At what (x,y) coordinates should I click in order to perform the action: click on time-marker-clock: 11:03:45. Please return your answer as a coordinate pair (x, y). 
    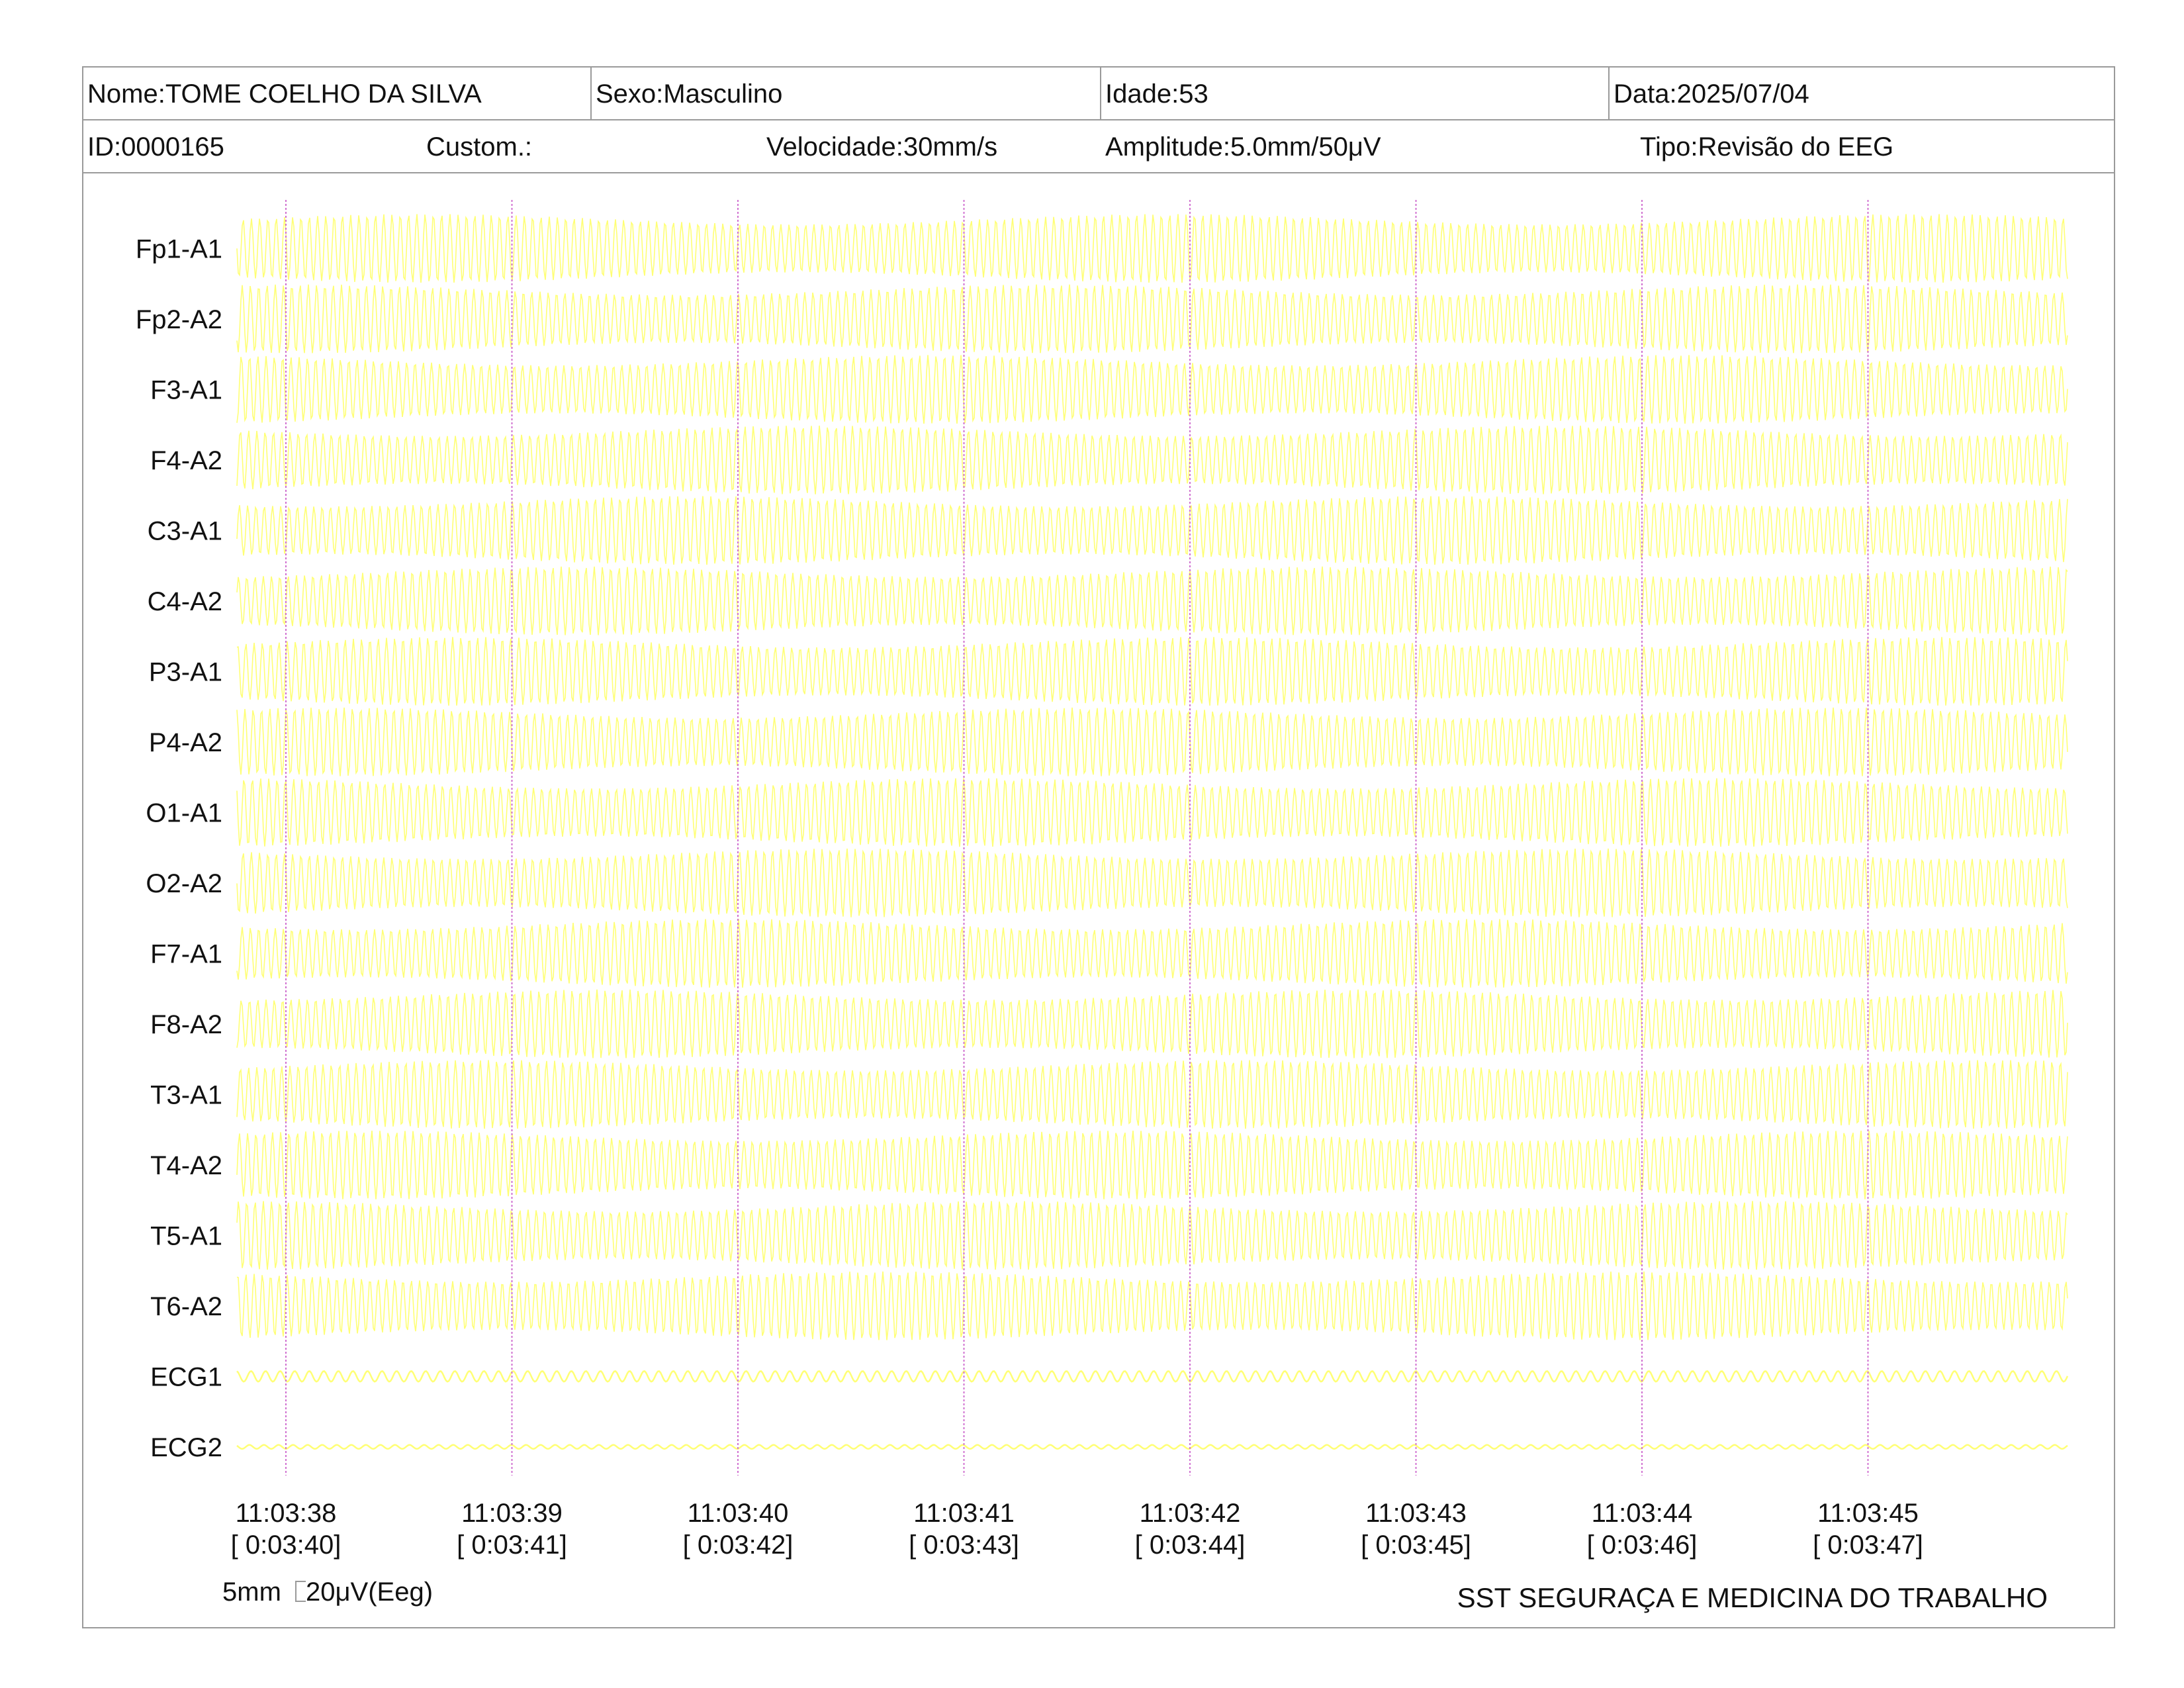
    Looking at the image, I should click on (1868, 1513).